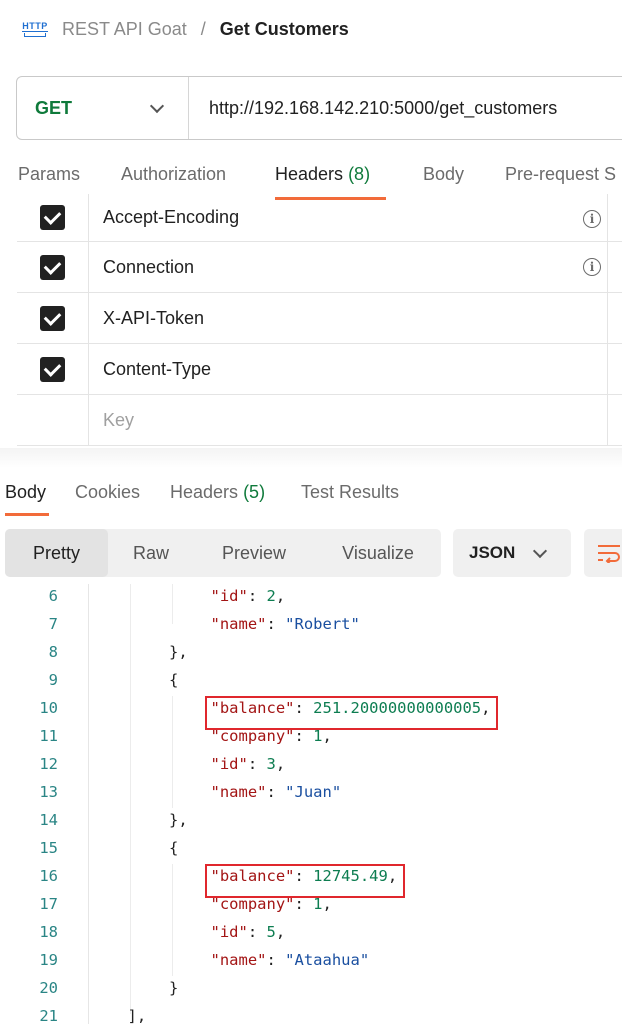 The image size is (622, 1024). What do you see at coordinates (311, 764) in the screenshot?
I see `code-line: 12 "id": 3,` at bounding box center [311, 764].